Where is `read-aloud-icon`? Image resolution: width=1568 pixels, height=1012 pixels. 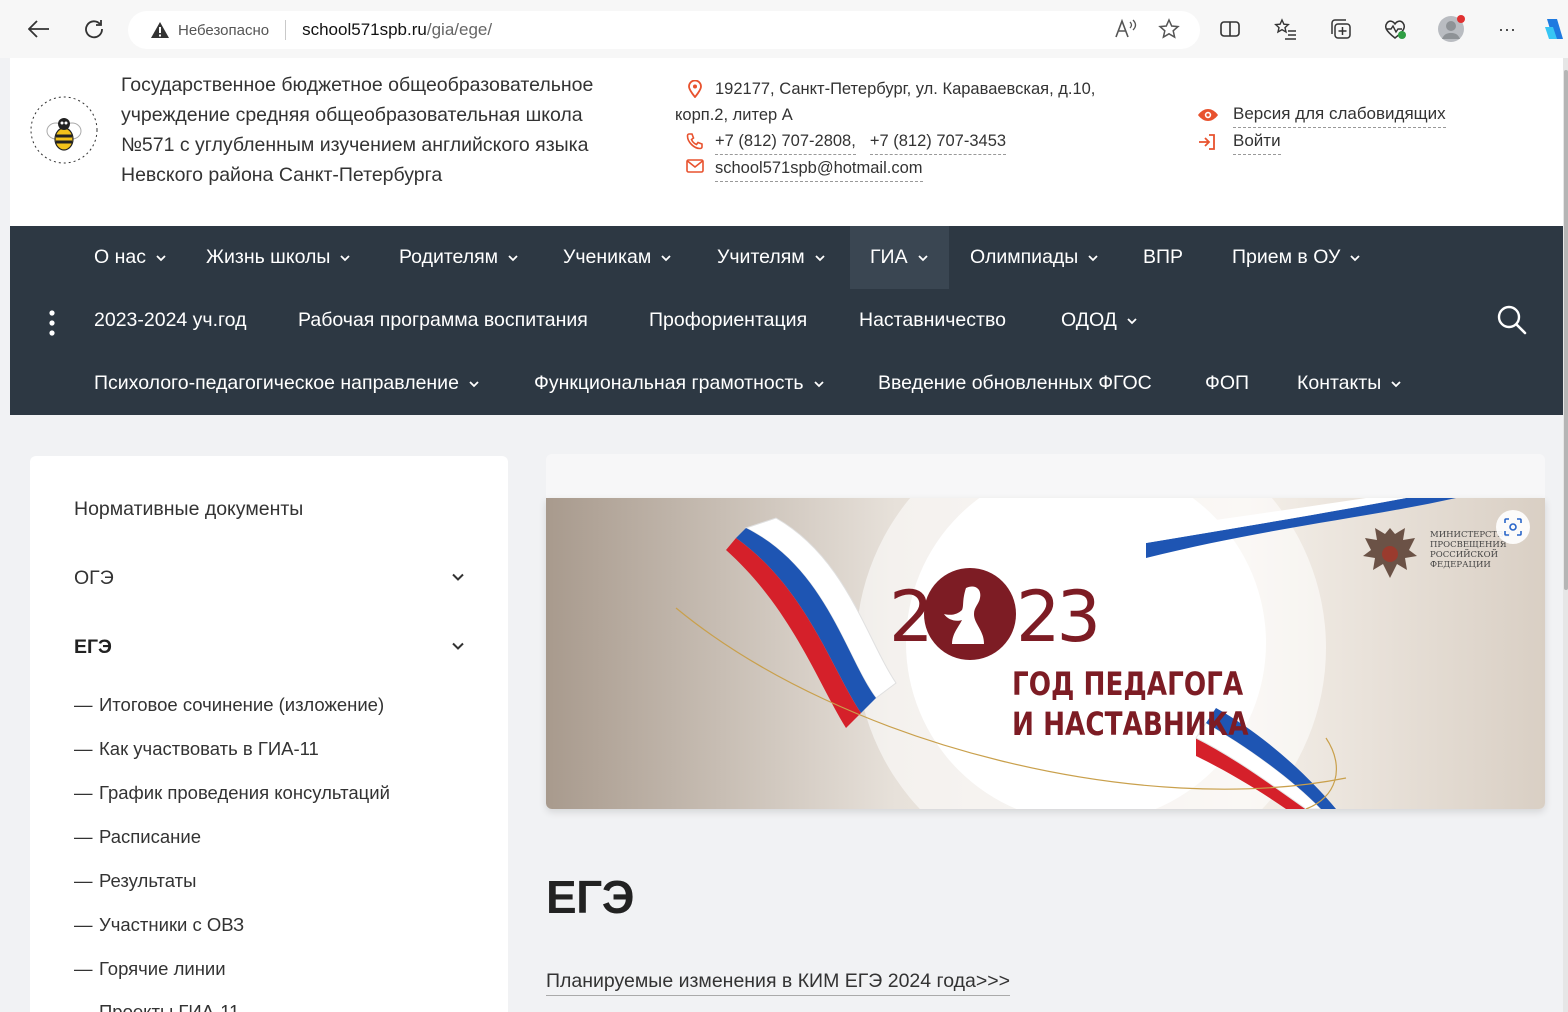 read-aloud-icon is located at coordinates (1126, 31).